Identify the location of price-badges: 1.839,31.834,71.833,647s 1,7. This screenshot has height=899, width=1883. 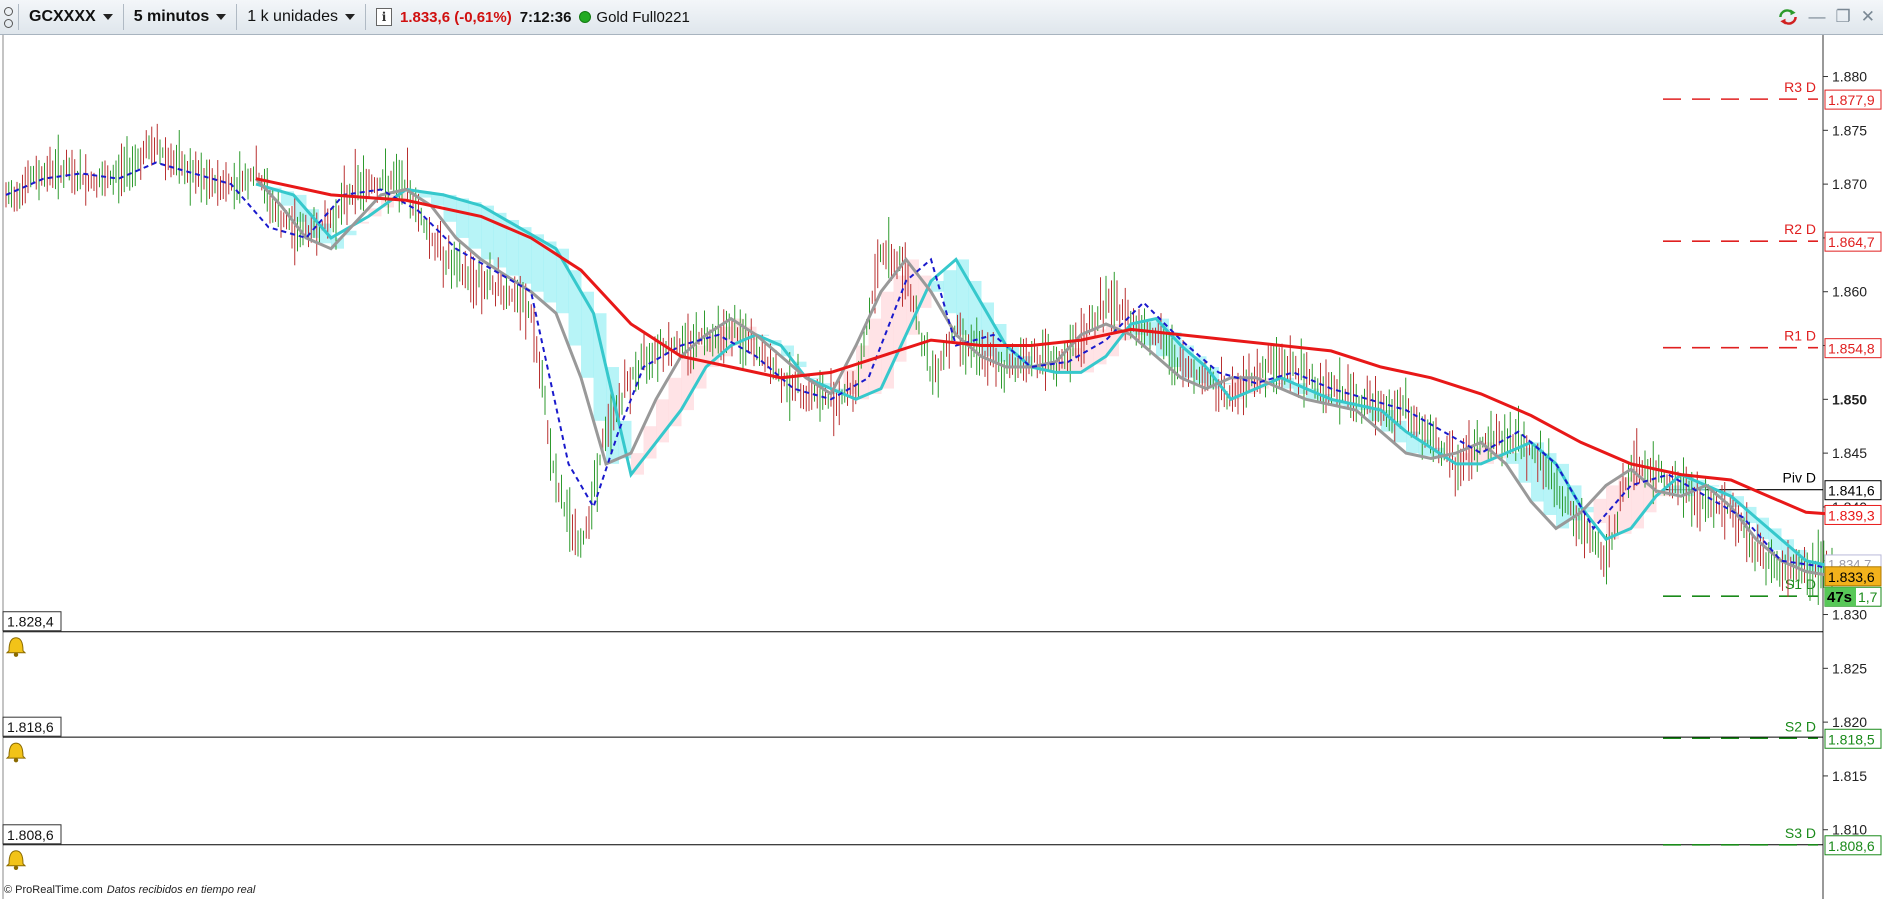
(1853, 555).